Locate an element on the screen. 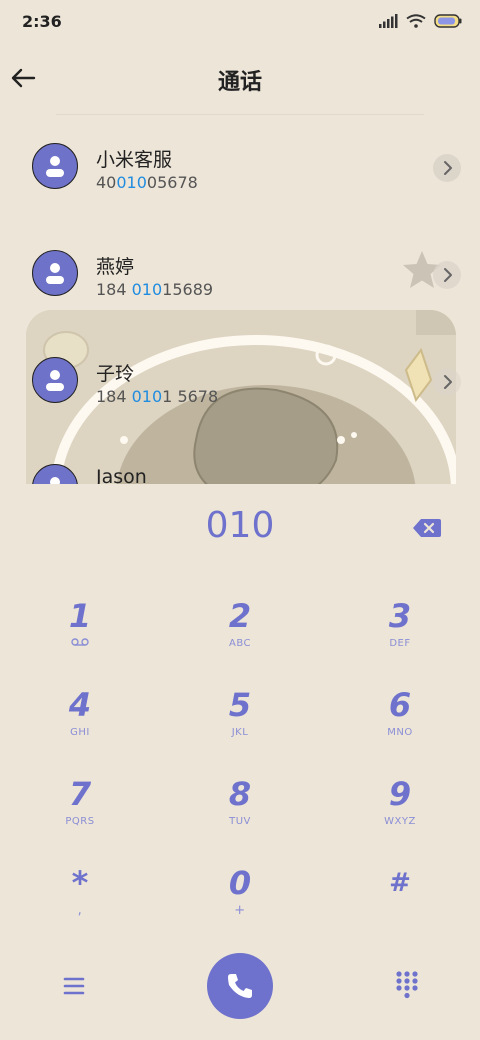  dialpad-icon is located at coordinates (407, 985).